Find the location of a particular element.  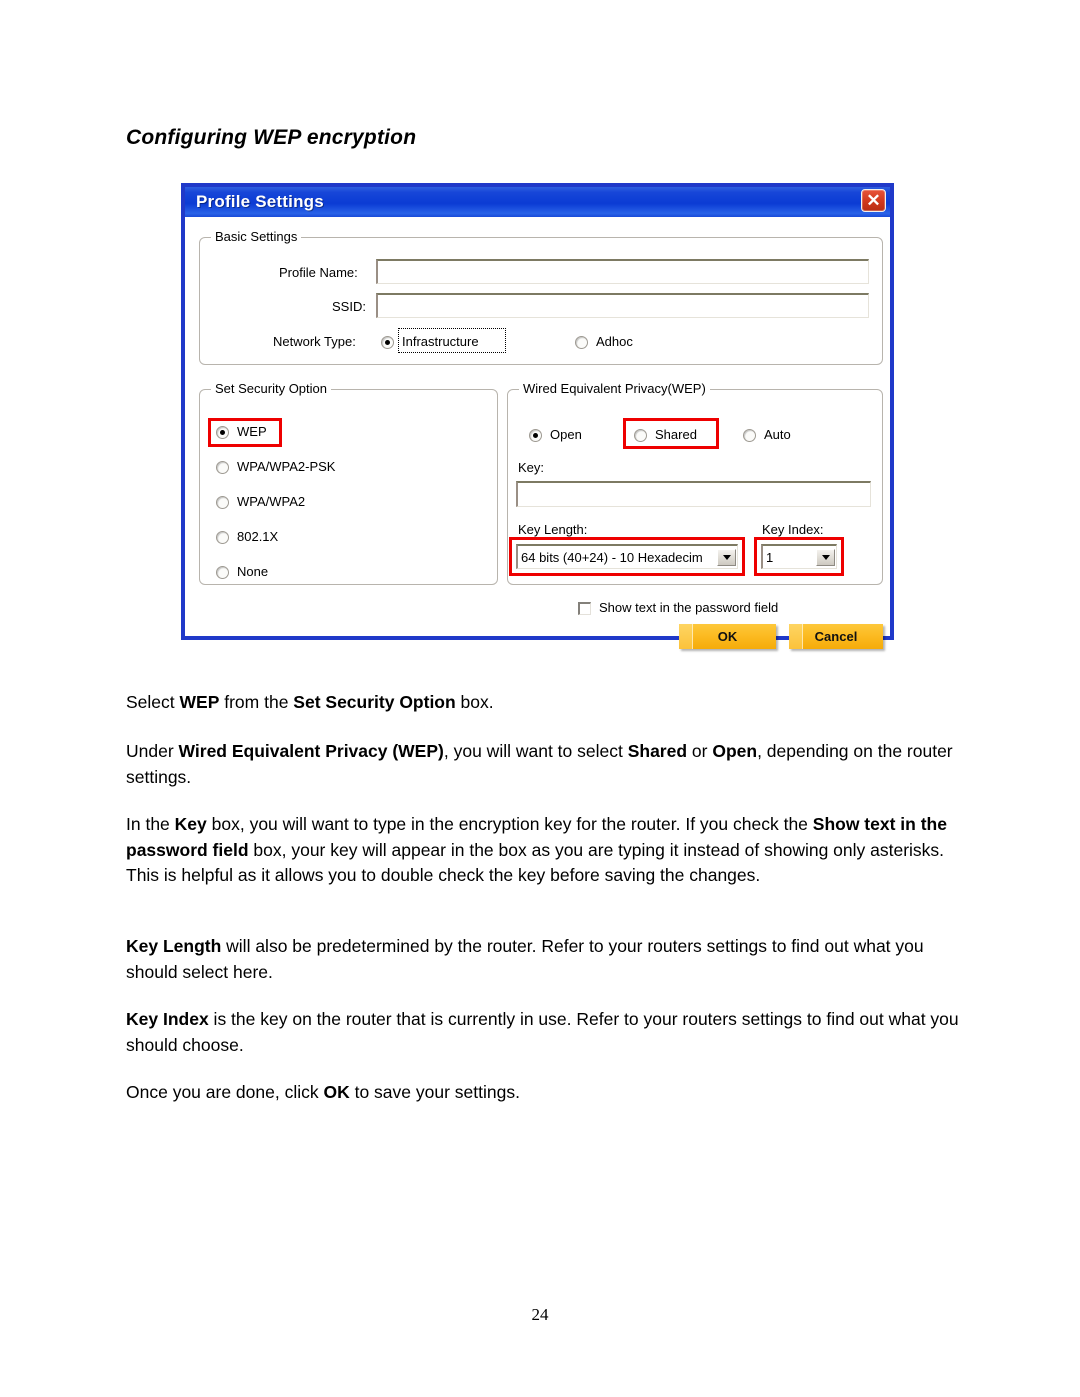

set-security-option-group: Set Security Option is located at coordinates (348, 483).